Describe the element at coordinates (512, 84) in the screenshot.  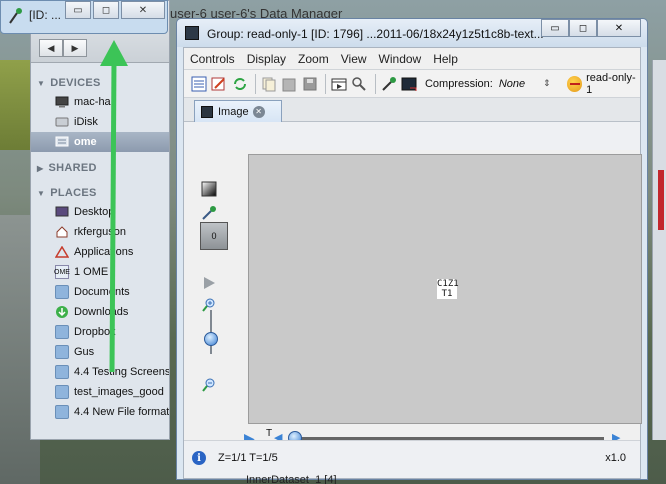
I see `compression-select: None` at that location.